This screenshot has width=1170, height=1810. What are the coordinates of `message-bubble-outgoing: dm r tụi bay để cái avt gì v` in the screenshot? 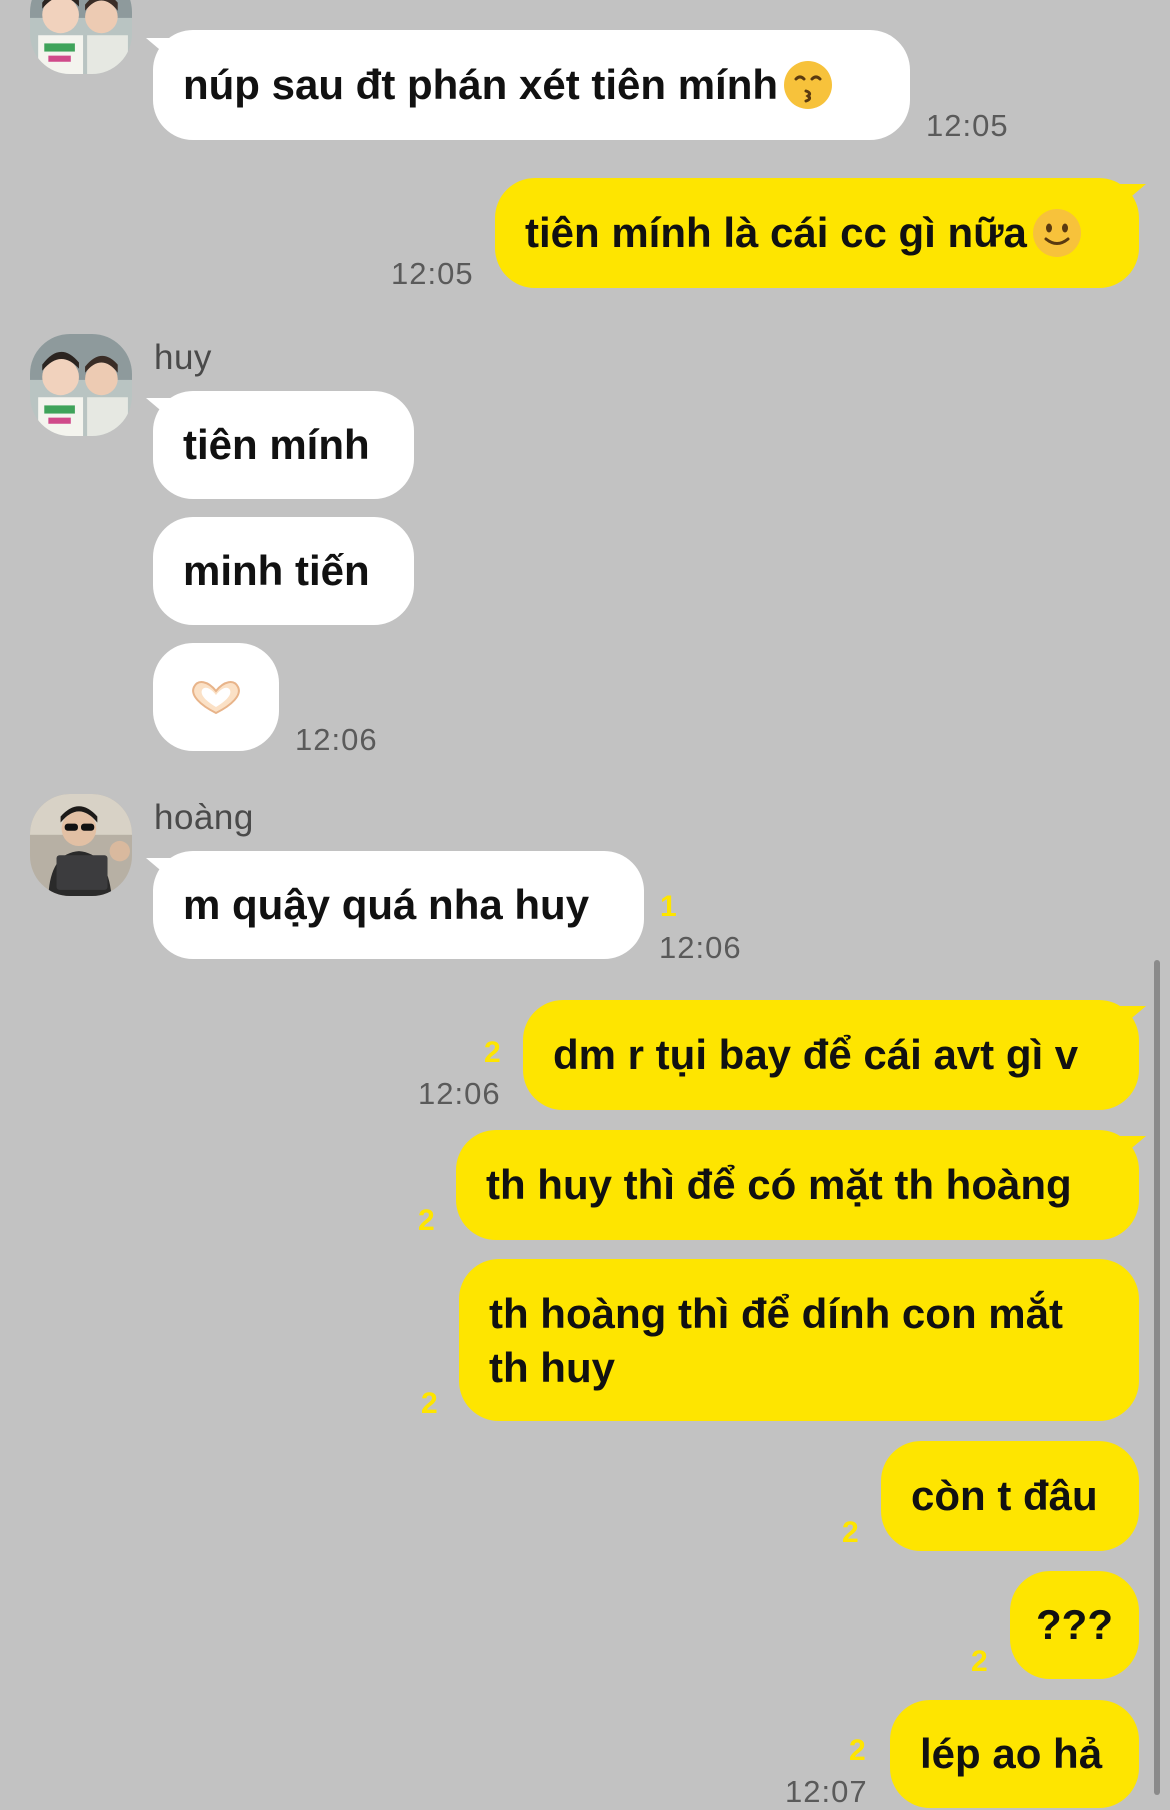 It's located at (831, 1055).